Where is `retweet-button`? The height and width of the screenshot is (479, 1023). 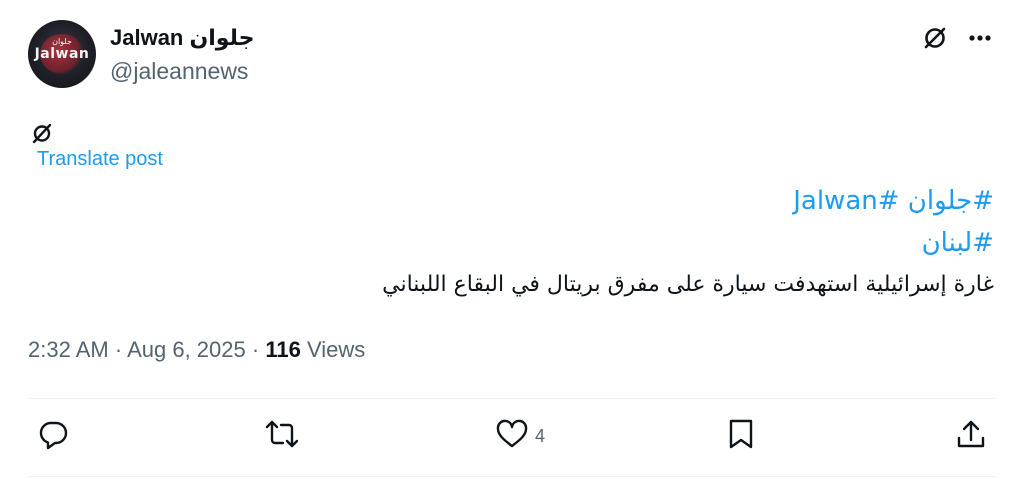
retweet-button is located at coordinates (282, 436).